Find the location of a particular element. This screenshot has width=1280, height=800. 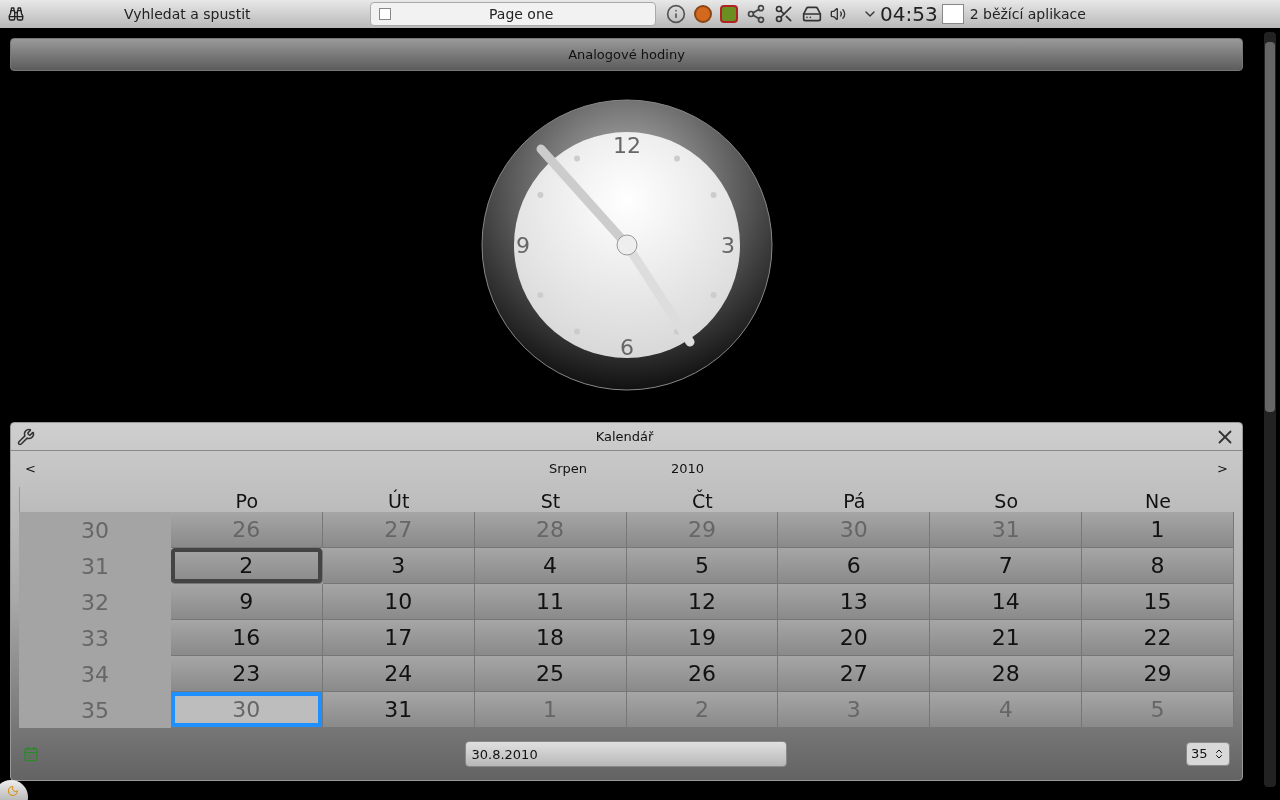

day-cell: 21 is located at coordinates (1006, 638).